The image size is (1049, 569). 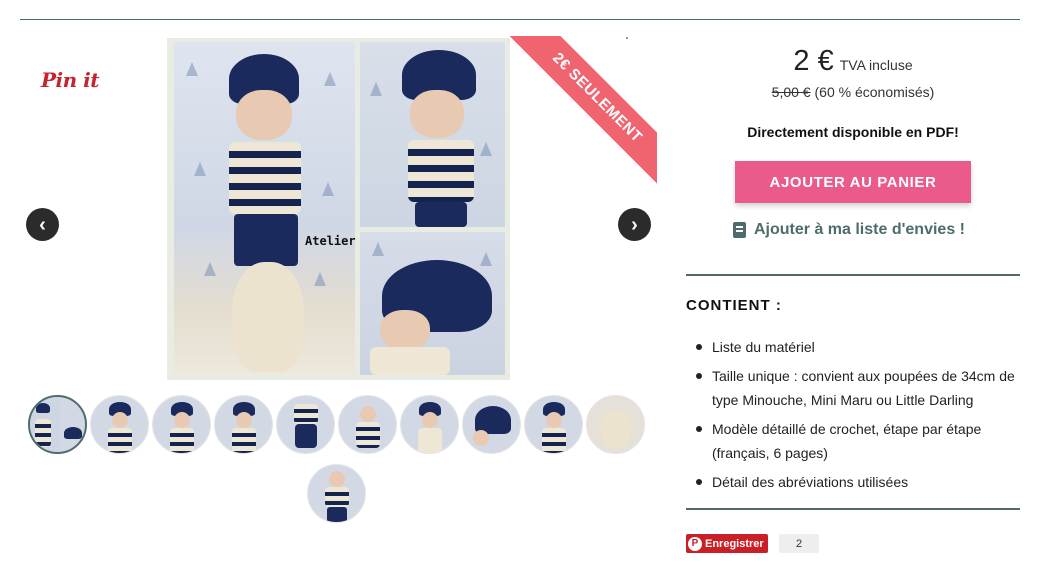 What do you see at coordinates (813, 61) in the screenshot?
I see `current-price: 2 €` at bounding box center [813, 61].